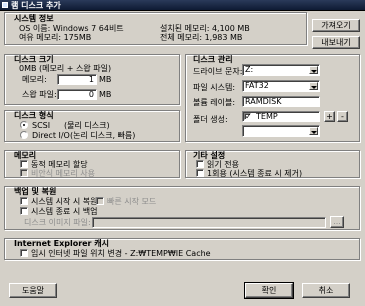 This screenshot has height=306, width=365. I want to click on plus-icon: +, so click(329, 116).